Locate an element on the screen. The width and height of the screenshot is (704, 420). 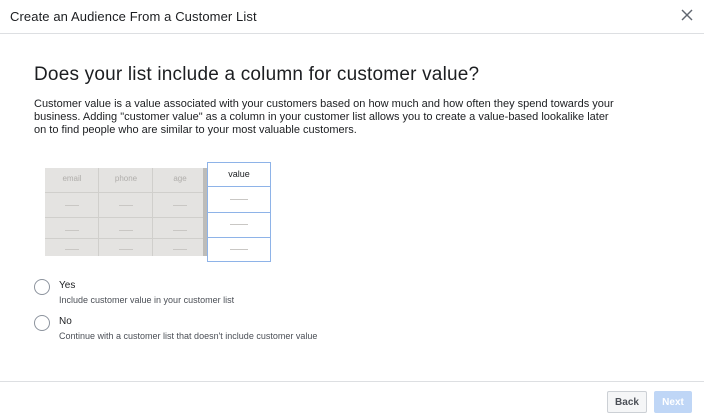
radio-yes is located at coordinates (42, 287).